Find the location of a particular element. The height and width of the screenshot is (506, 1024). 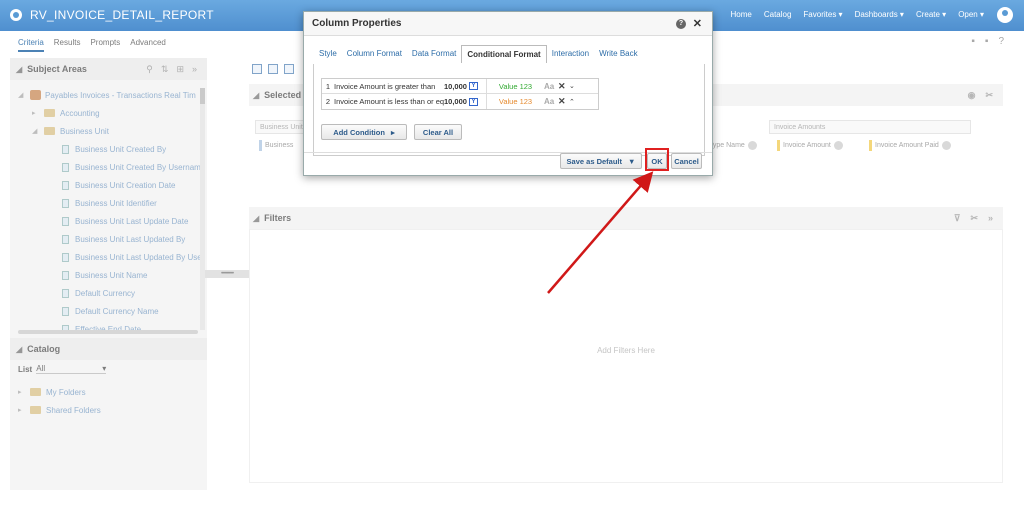

dialog-title: Column Properties is located at coordinates (357, 23).